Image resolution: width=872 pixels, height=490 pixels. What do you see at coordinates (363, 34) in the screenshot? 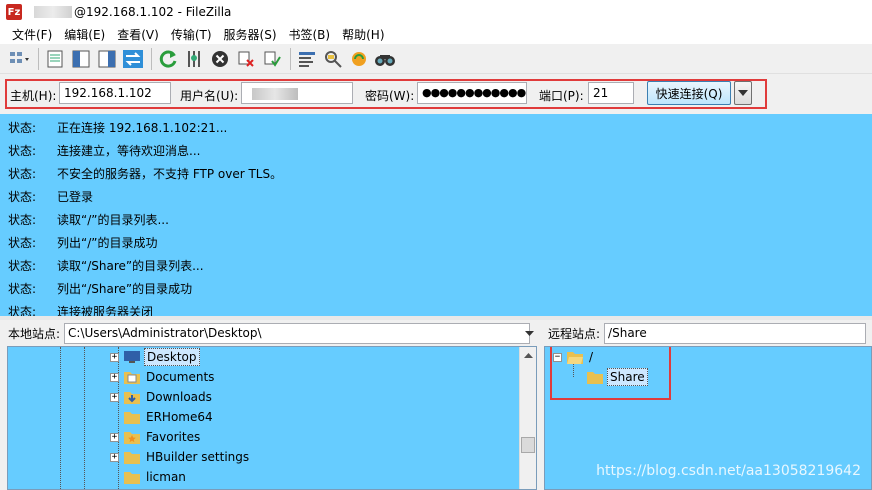
I see `menu-help: 帮助(H)` at bounding box center [363, 34].